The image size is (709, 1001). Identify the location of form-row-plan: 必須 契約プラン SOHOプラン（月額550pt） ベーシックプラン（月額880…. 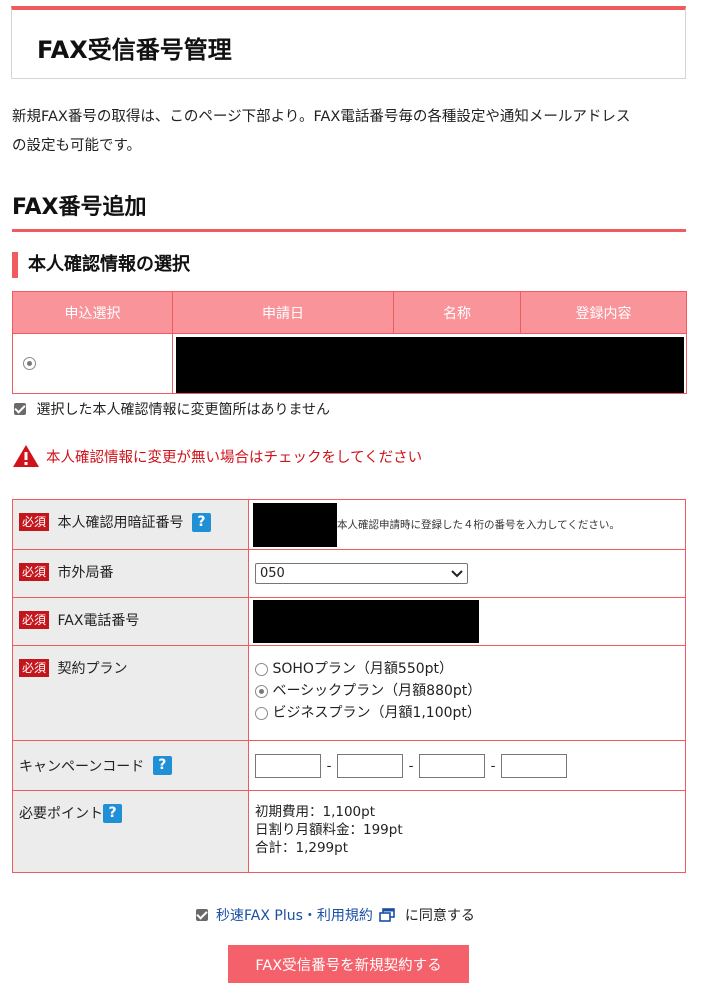
(349, 693).